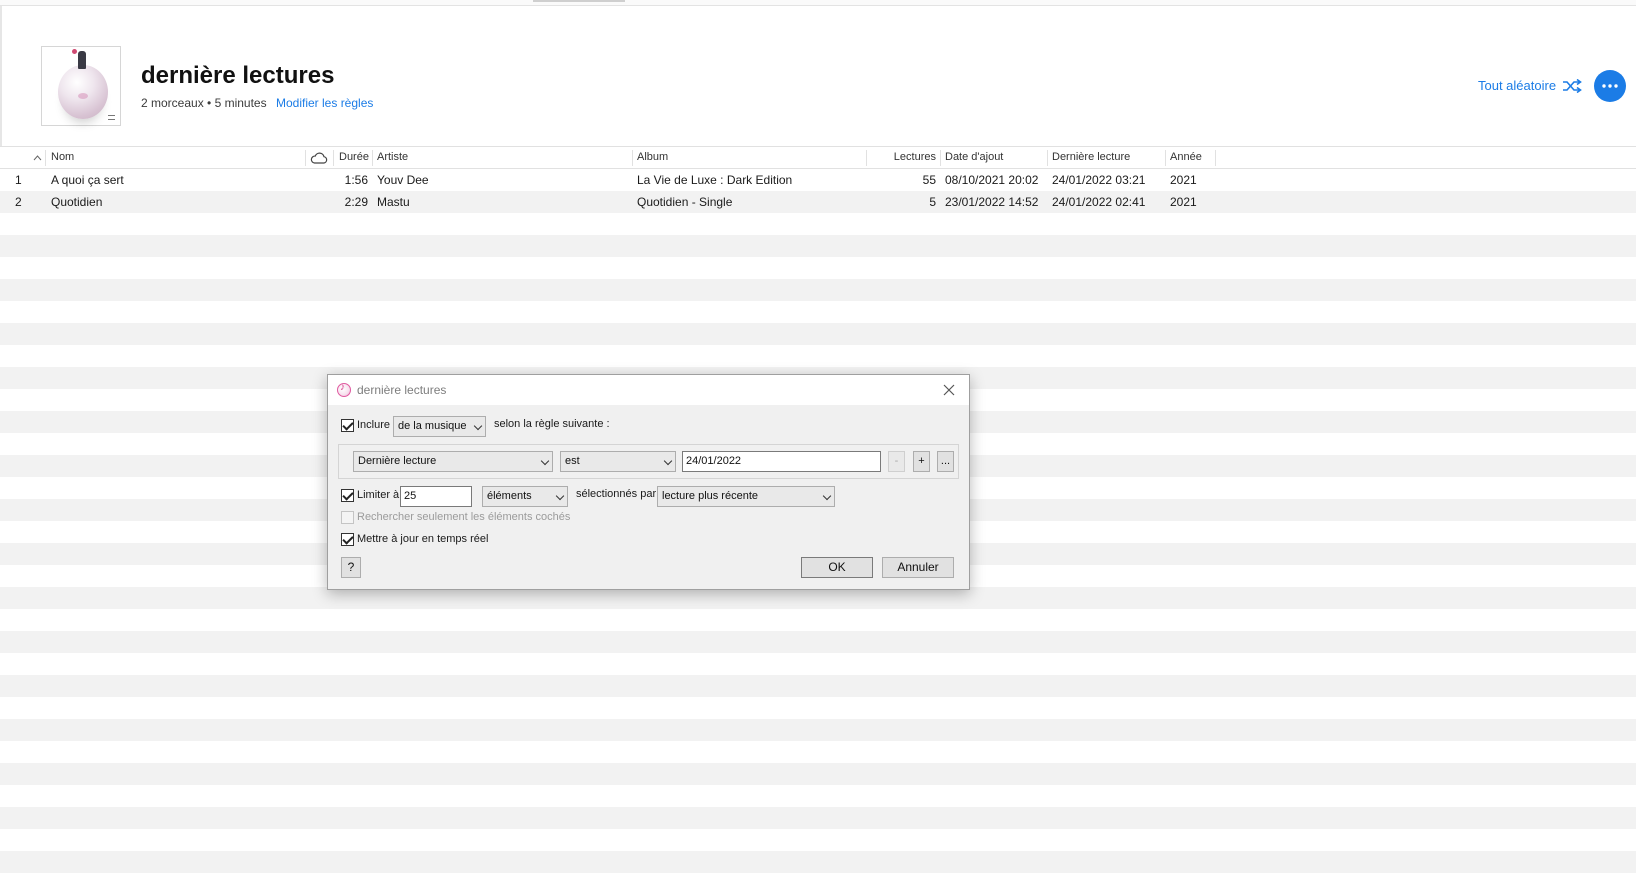  I want to click on track-last-played: 24/01/2022 03:21, so click(1099, 180).